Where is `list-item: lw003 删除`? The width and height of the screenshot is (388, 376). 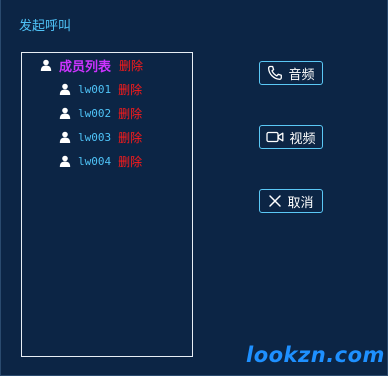 list-item: lw003 删除 is located at coordinates (100, 137).